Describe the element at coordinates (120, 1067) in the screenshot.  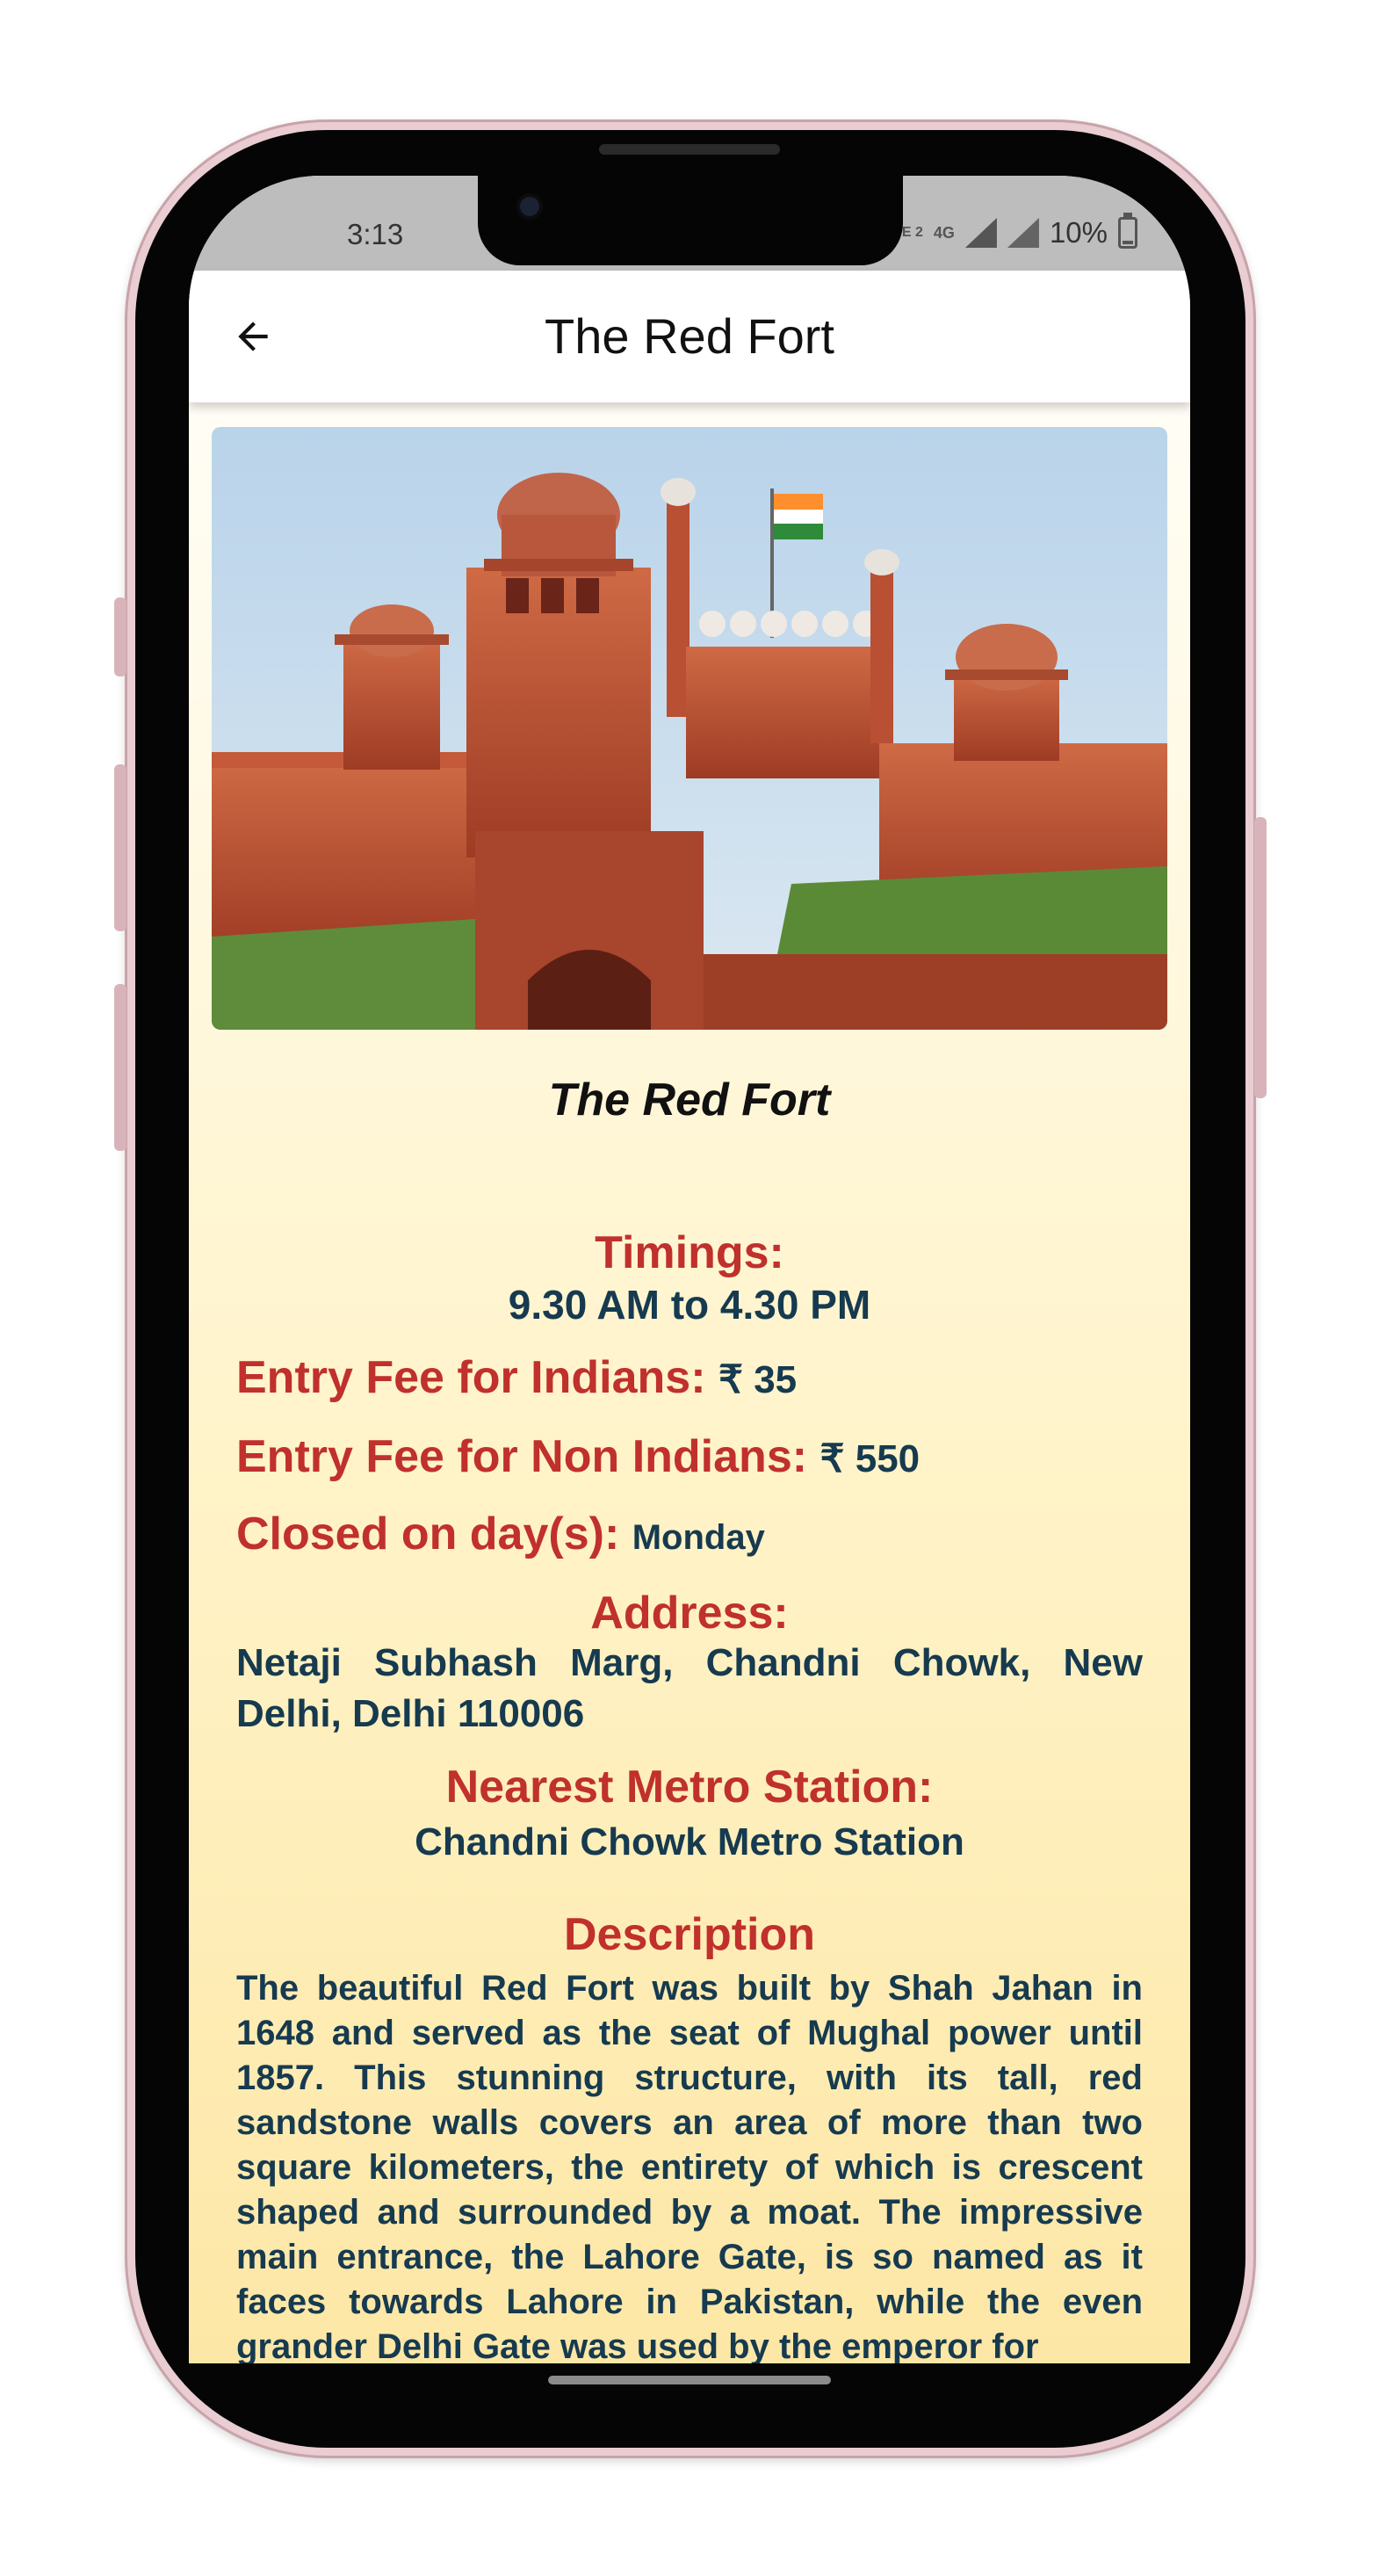
I see `volume-down-button` at that location.